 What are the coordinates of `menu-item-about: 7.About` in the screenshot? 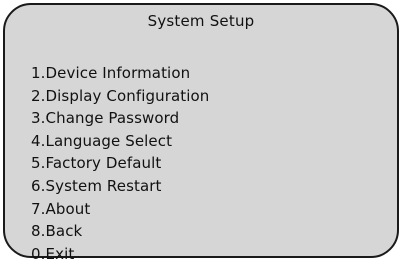 It's located at (120, 209).